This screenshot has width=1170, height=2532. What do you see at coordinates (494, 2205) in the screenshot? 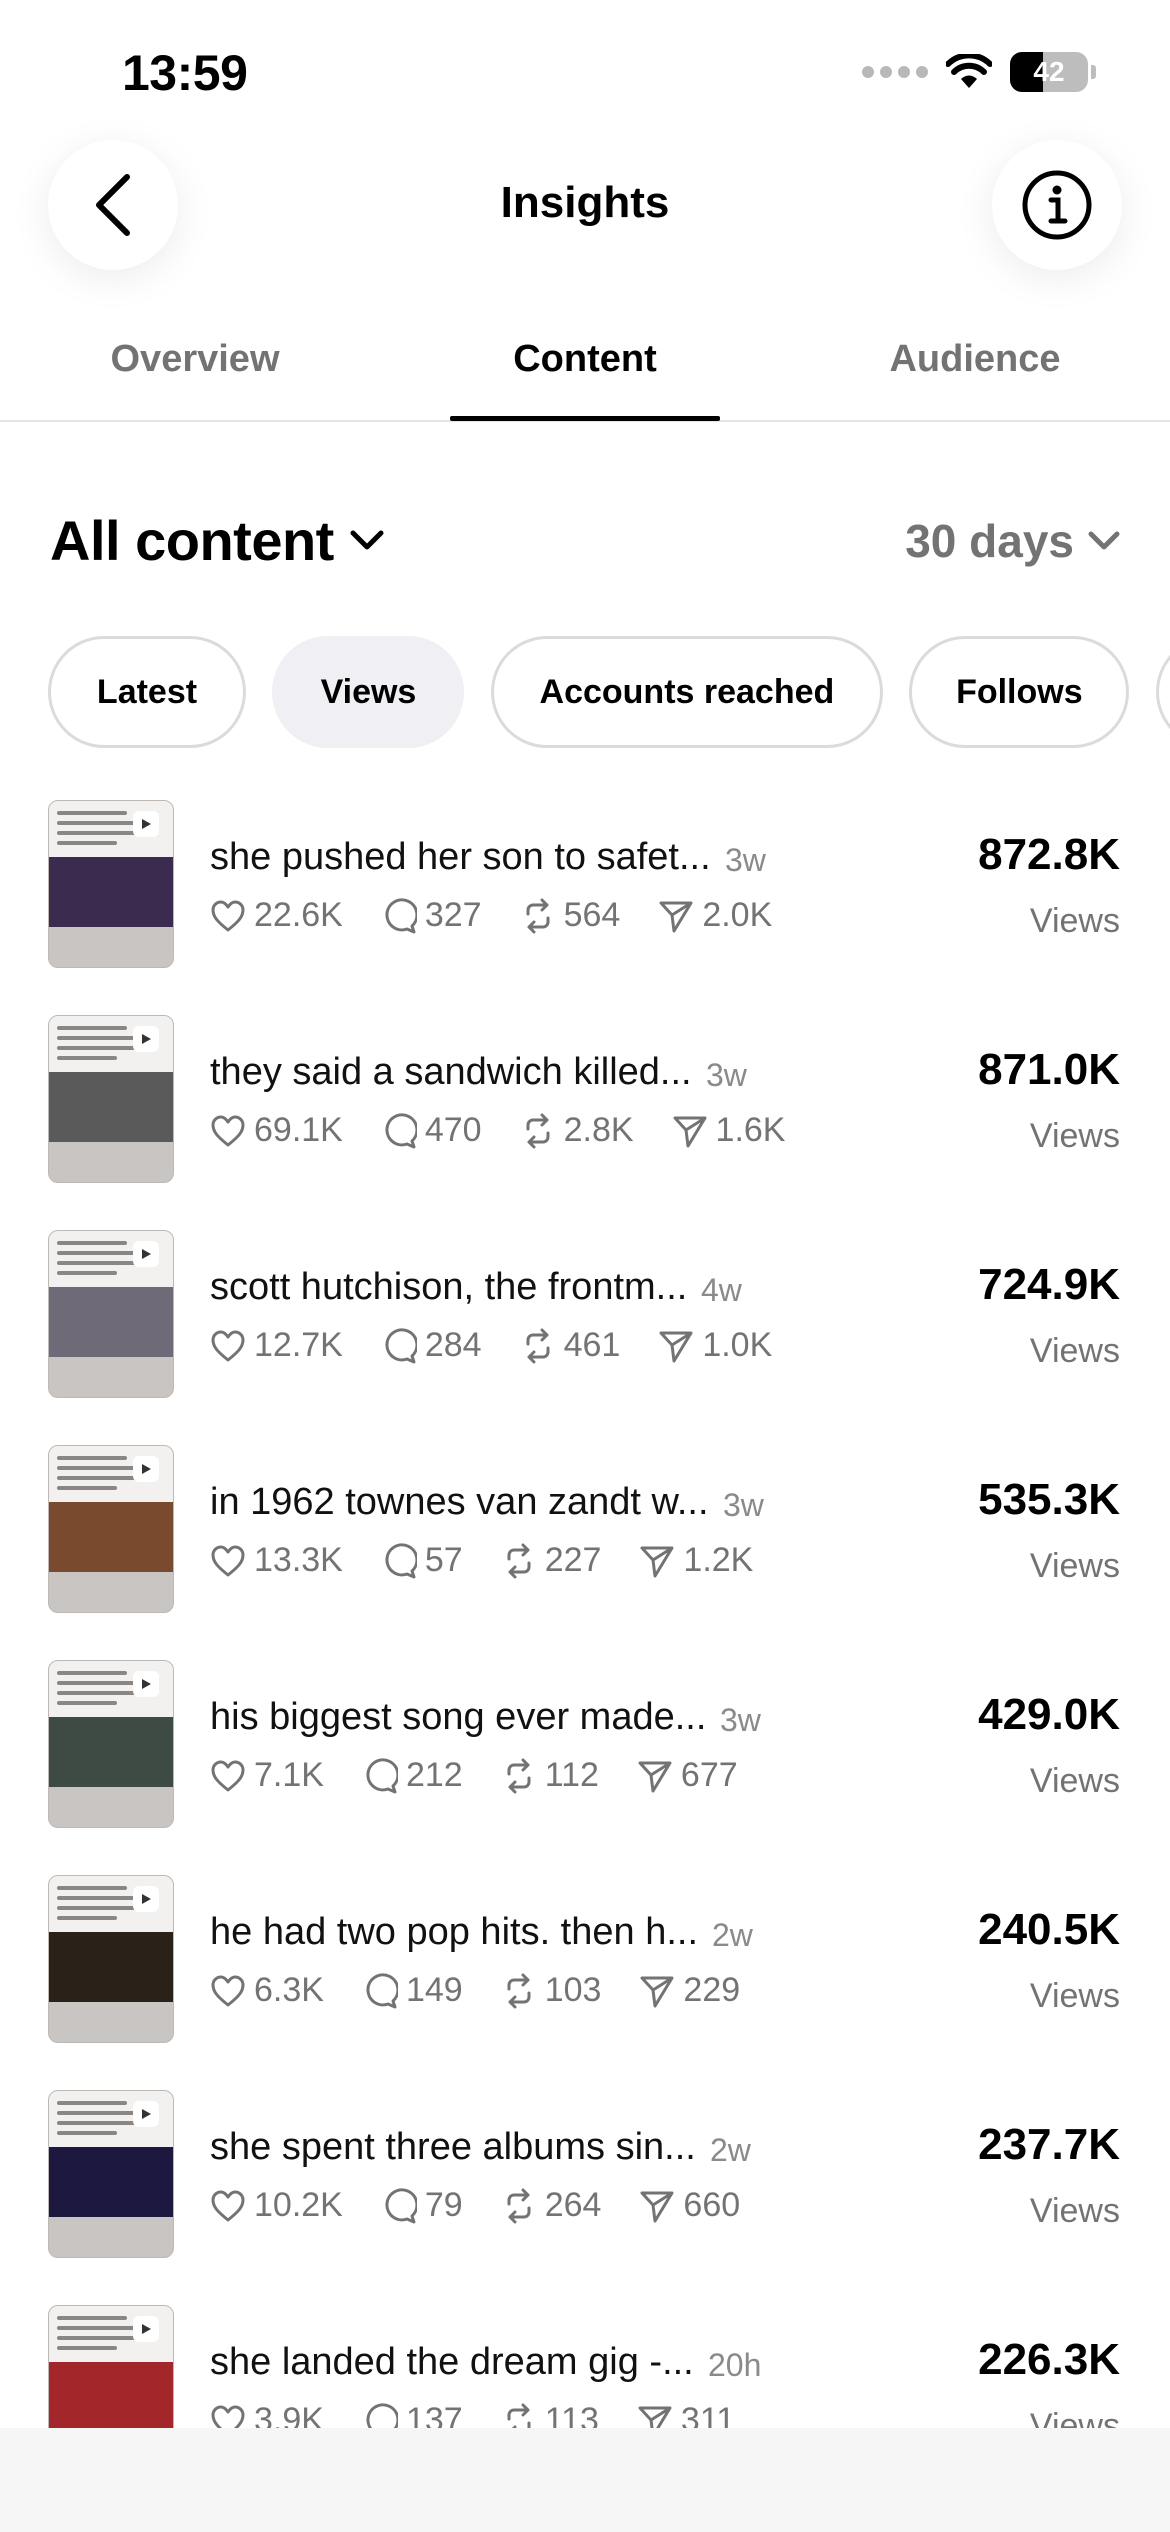
I see `post-stats: 10.2K 79 264 660` at bounding box center [494, 2205].